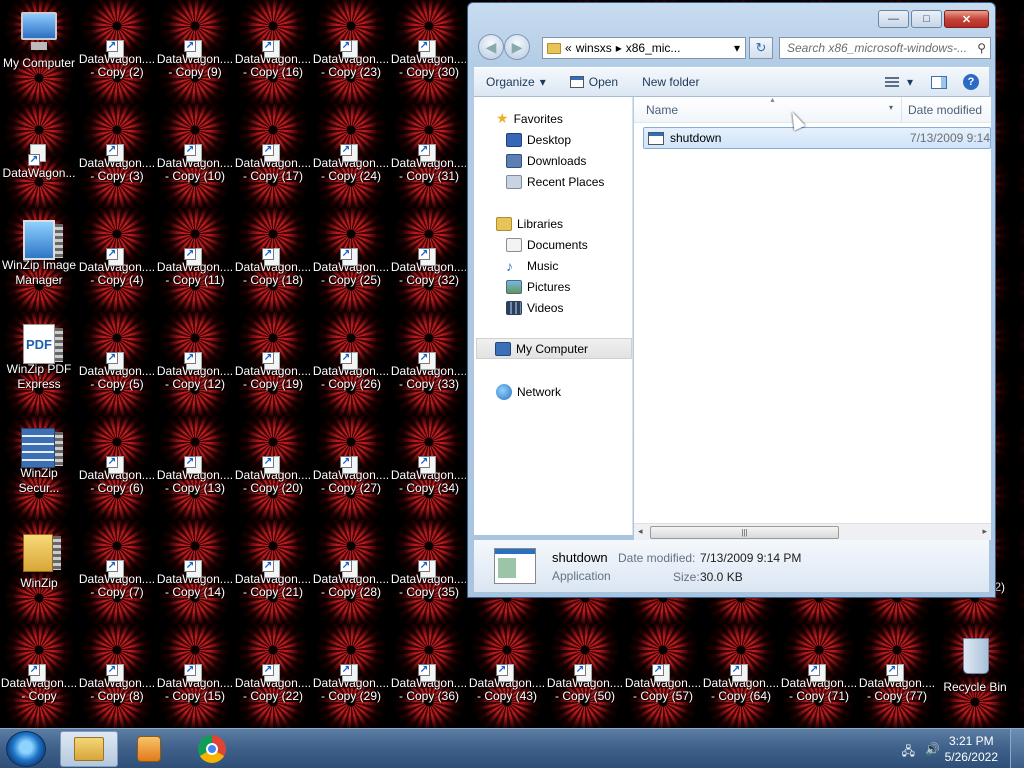 This screenshot has width=1024, height=768. Describe the element at coordinates (663, 664) in the screenshot. I see `desktop-shortcut: ↗ DataWagon.... - Copy (57)` at that location.